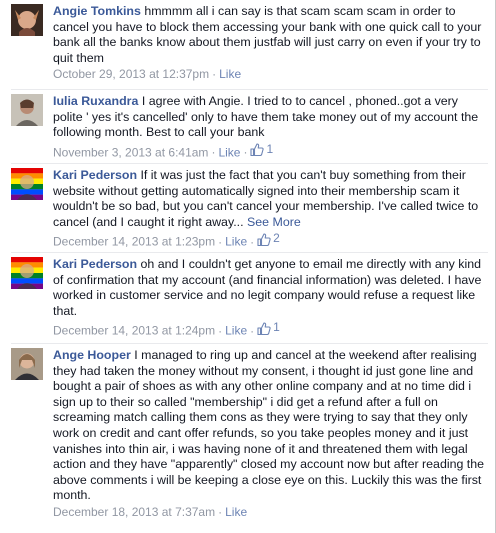  I want to click on comment-meta: November 3, 2013 at 6:41am · Like · 1, so click(270, 151).